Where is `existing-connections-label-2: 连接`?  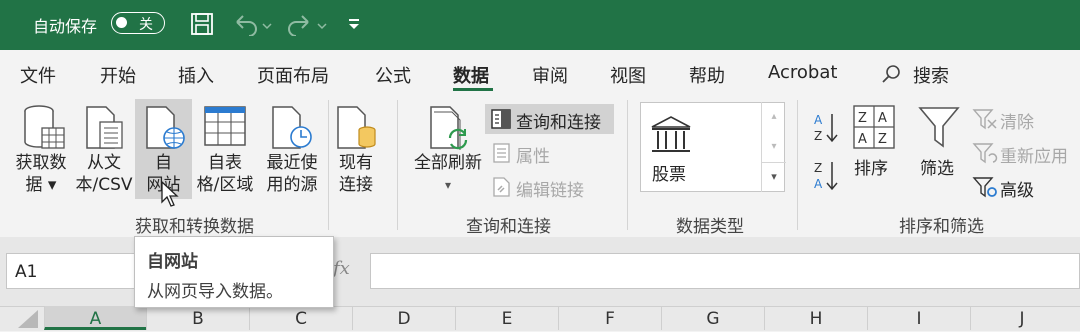
existing-connections-label-2: 连接 is located at coordinates (356, 185).